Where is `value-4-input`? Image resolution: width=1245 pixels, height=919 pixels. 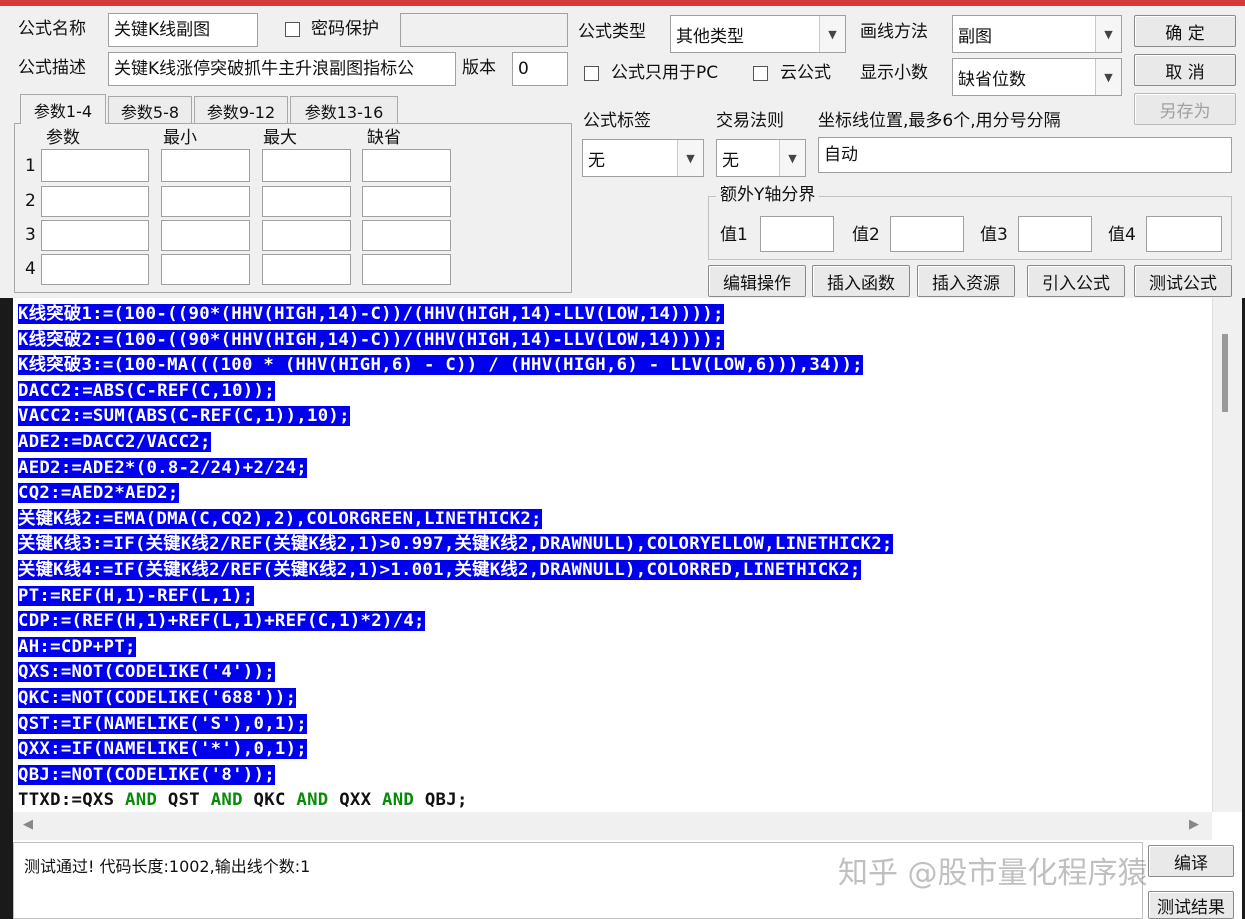
value-4-input is located at coordinates (1184, 234).